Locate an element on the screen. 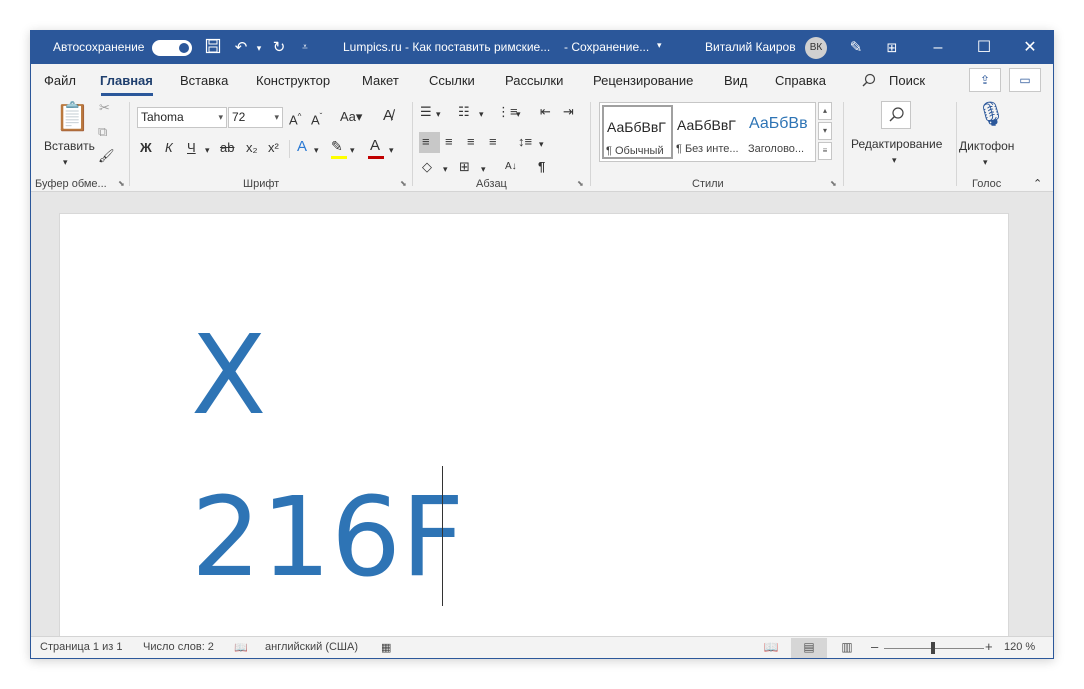 This screenshot has height=689, width=1084. tab-file: Файл is located at coordinates (60, 80).